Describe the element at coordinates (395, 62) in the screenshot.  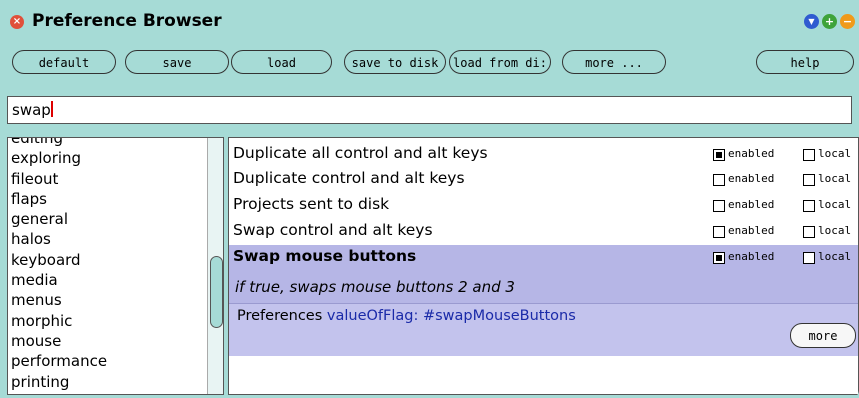
I see `save-to-disk-button: save to disk` at that location.